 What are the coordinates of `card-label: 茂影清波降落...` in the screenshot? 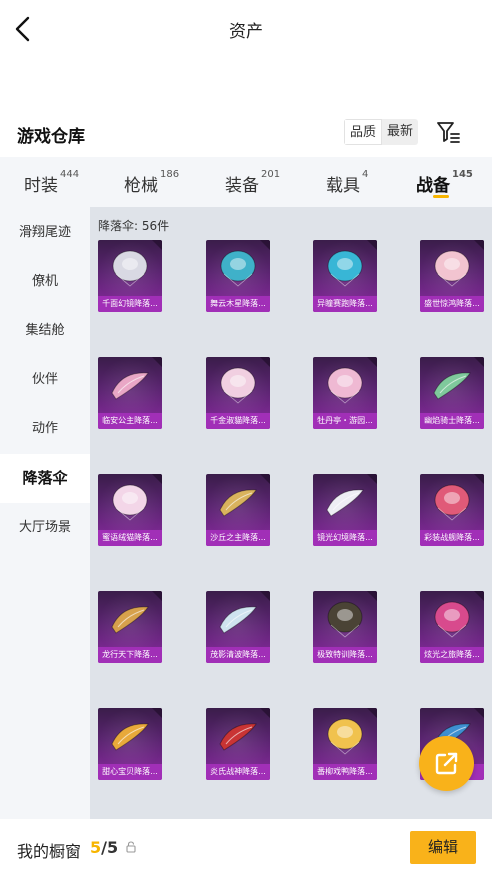 It's located at (238, 655).